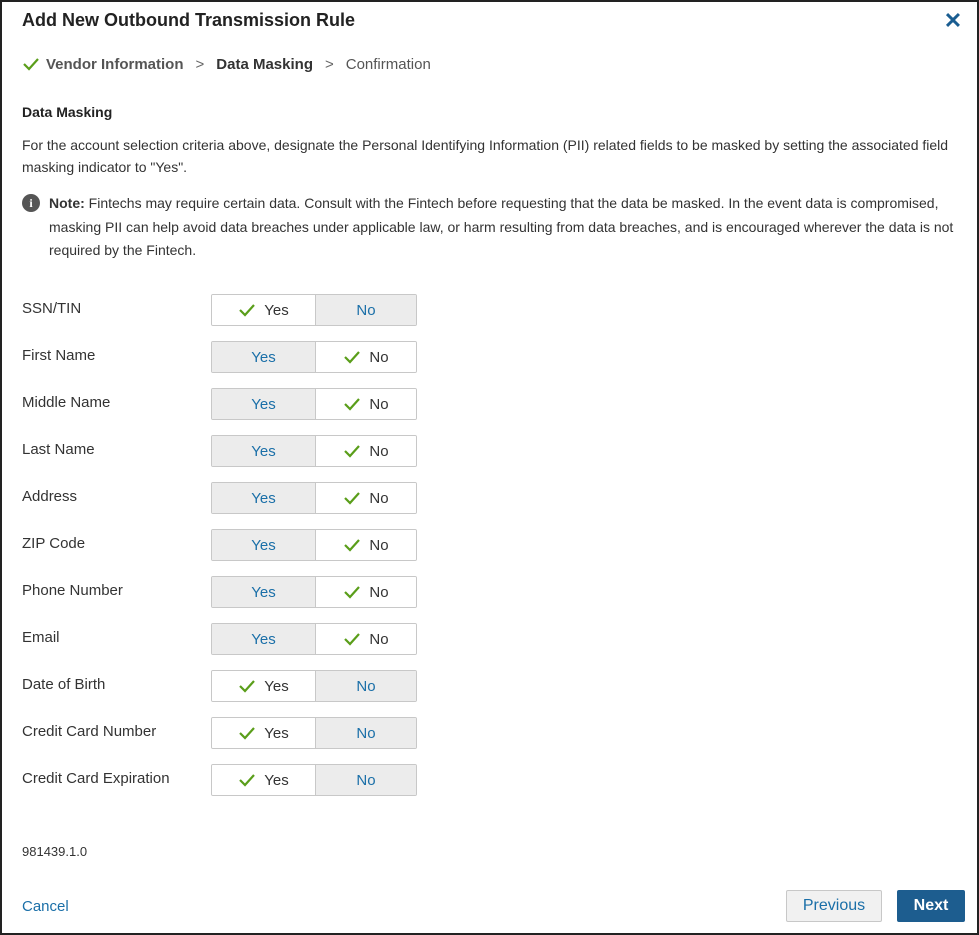 This screenshot has height=935, width=979. What do you see at coordinates (45, 906) in the screenshot?
I see `cancel-button: Cancel` at bounding box center [45, 906].